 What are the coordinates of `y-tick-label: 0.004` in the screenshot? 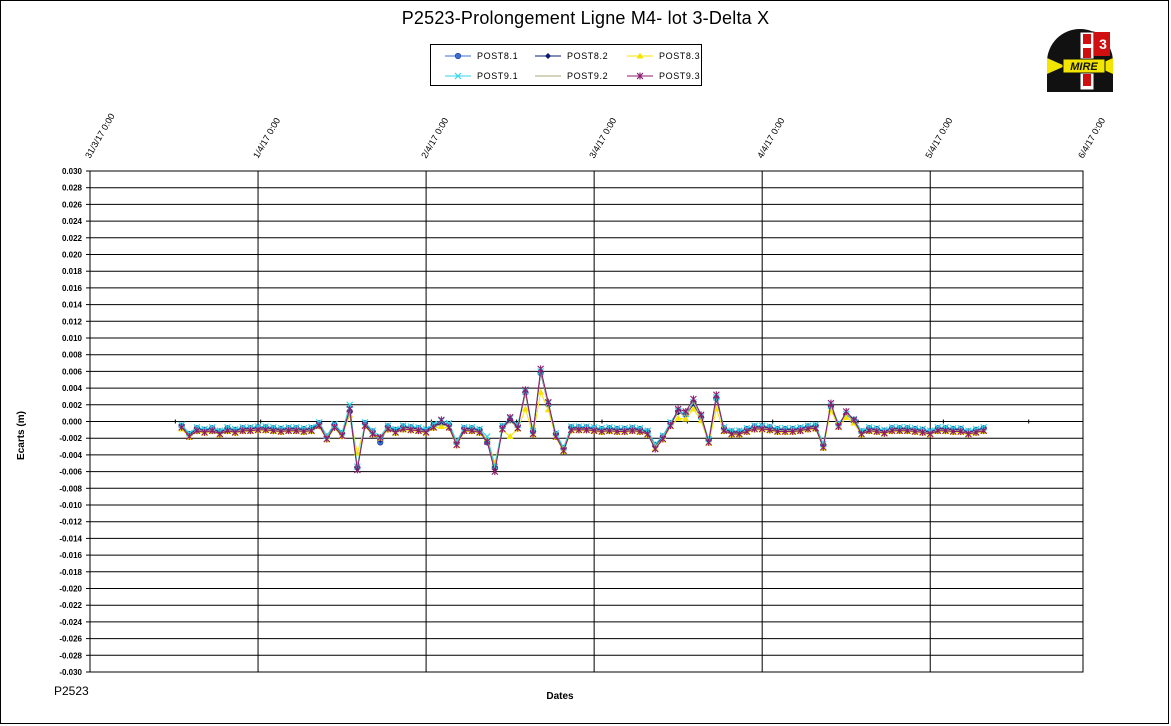 It's located at (72, 388).